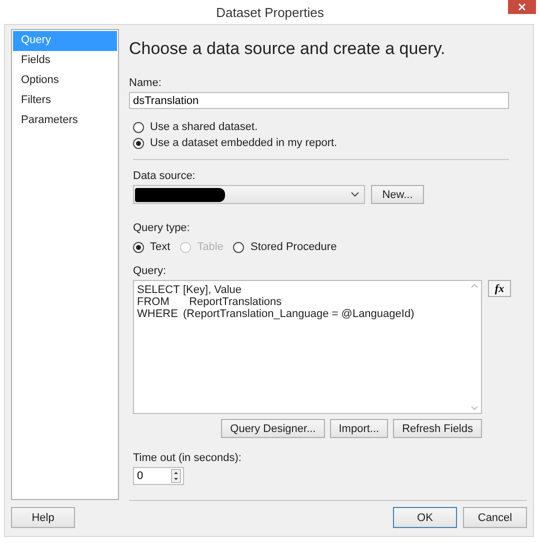  Describe the element at coordinates (235, 302) in the screenshot. I see `query-text: ReportTranslations` at that location.